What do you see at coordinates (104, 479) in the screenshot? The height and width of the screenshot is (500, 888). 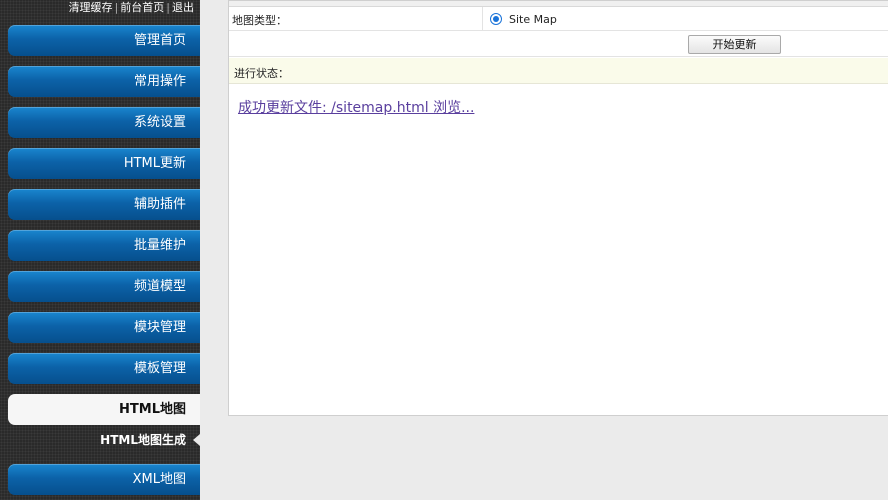 I see `sidebar-item-xml-map: XML地图` at bounding box center [104, 479].